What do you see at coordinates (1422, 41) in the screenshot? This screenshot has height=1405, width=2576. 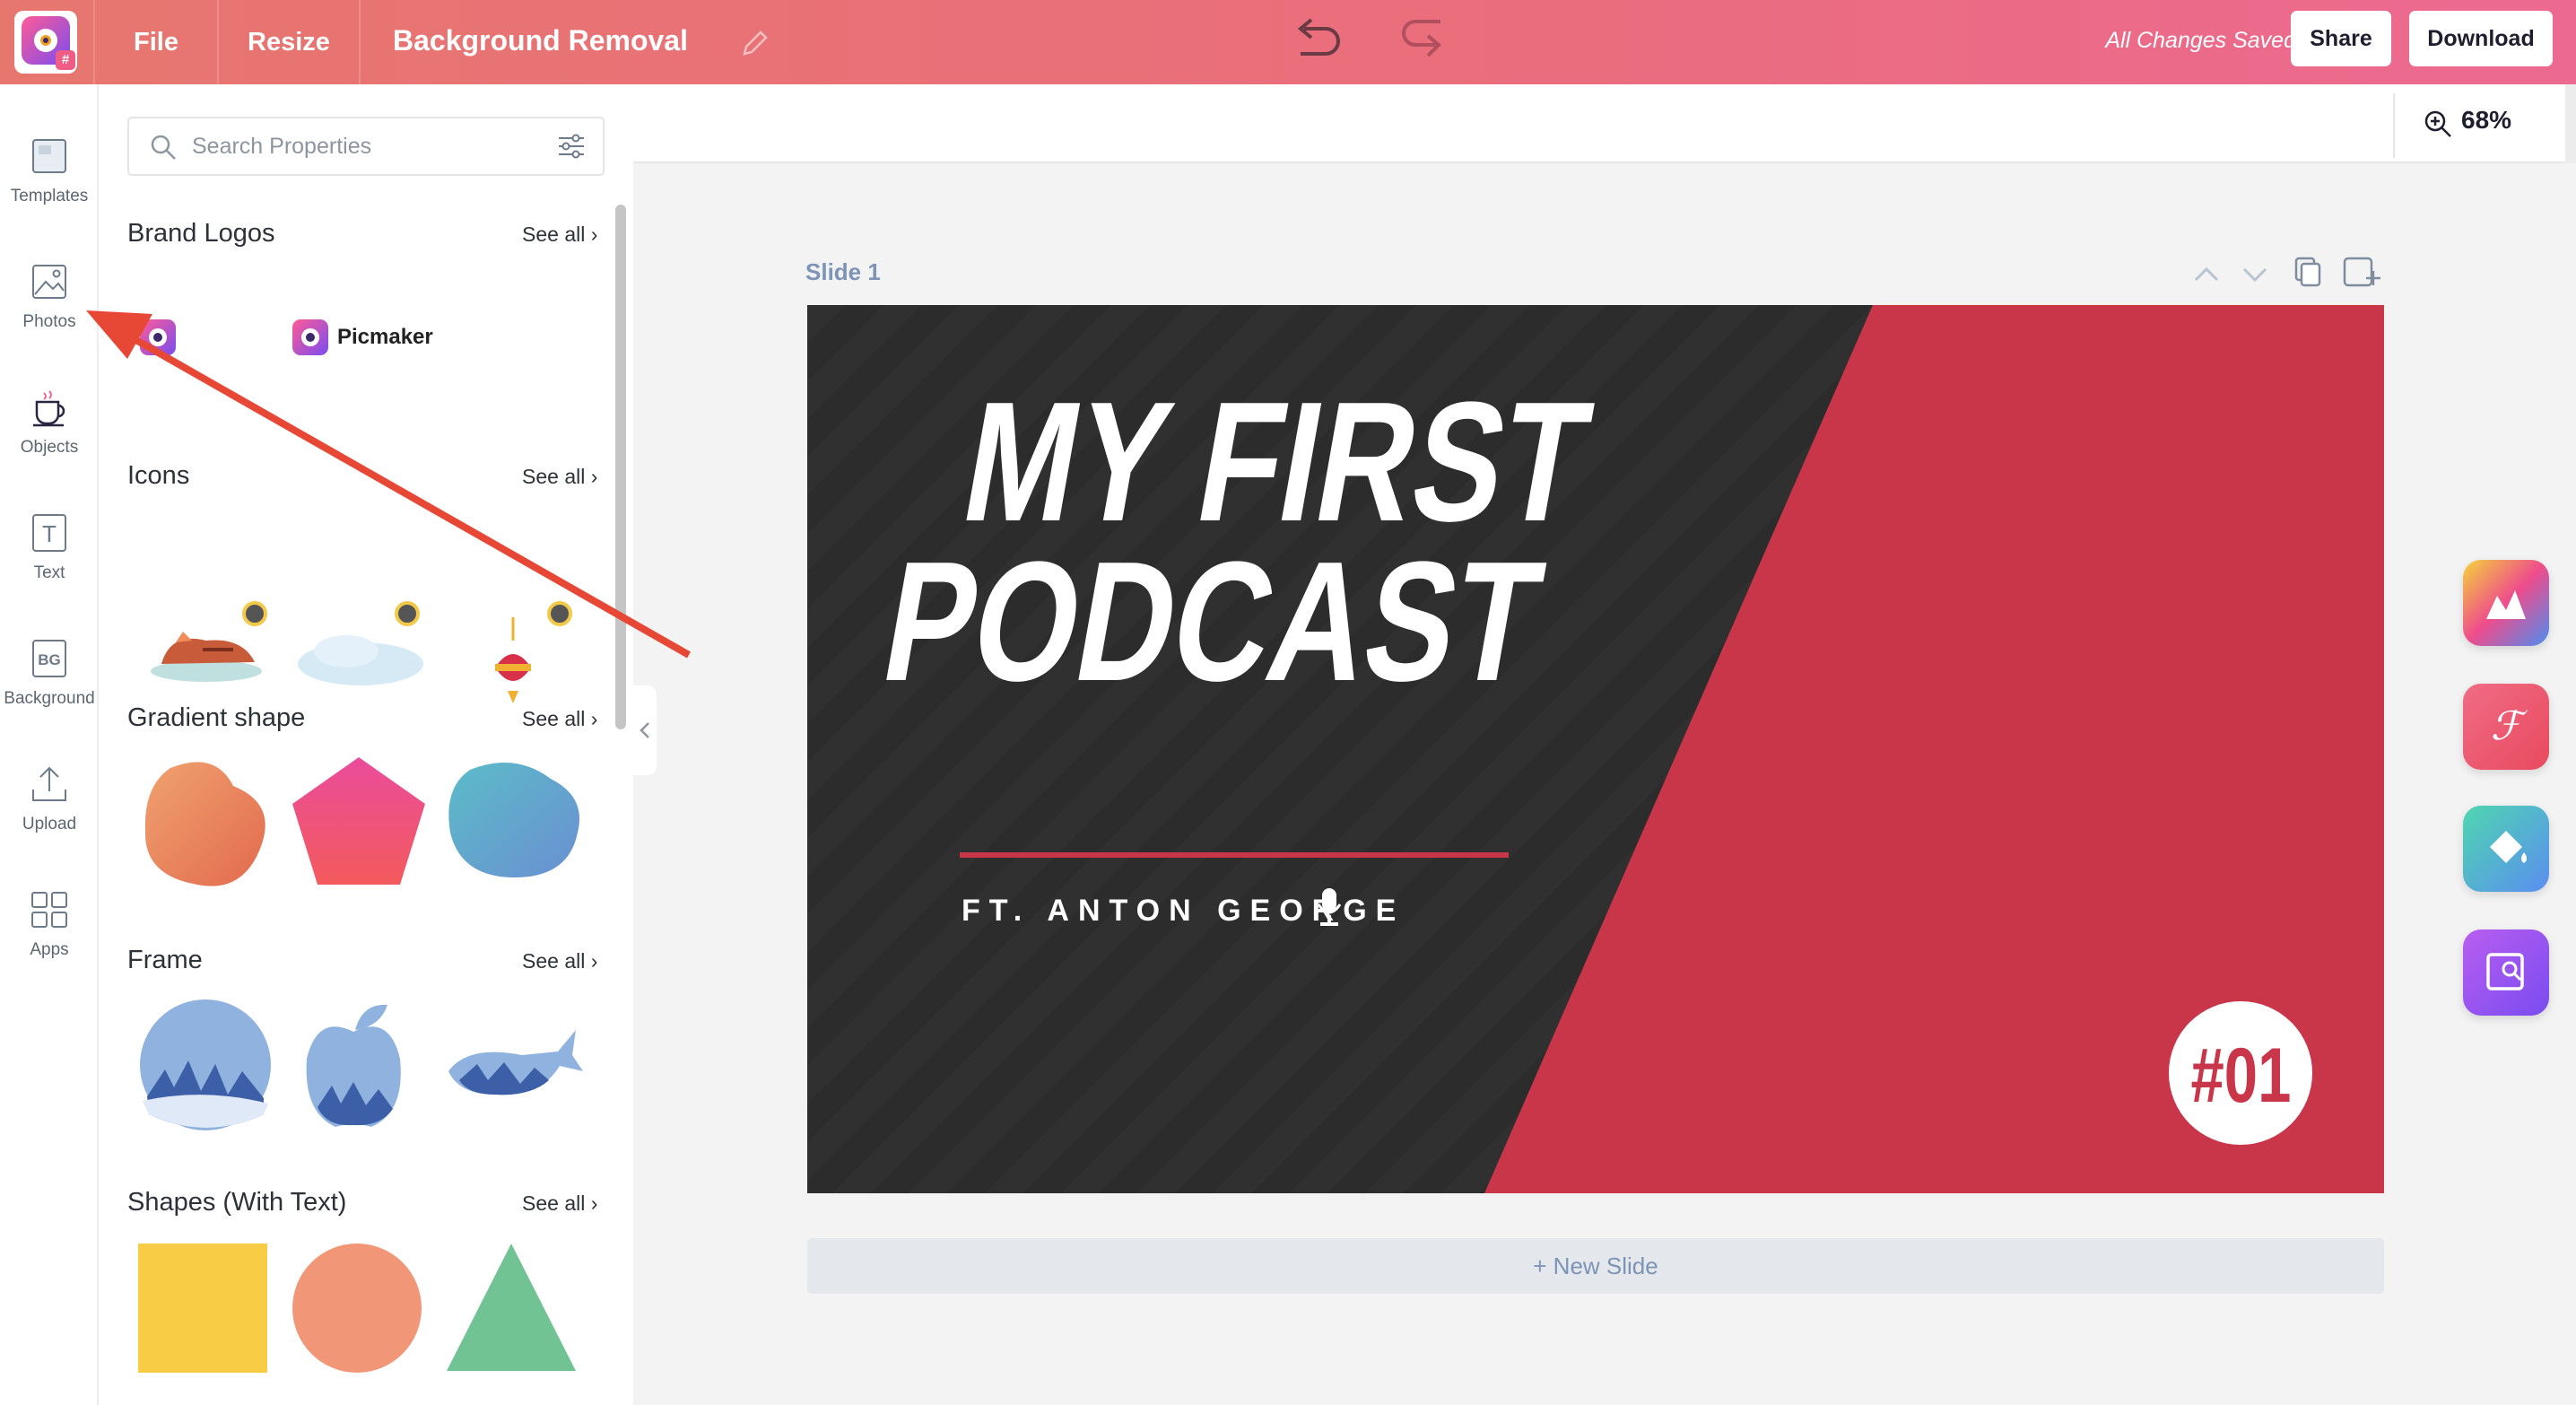 I see `redo-icon` at bounding box center [1422, 41].